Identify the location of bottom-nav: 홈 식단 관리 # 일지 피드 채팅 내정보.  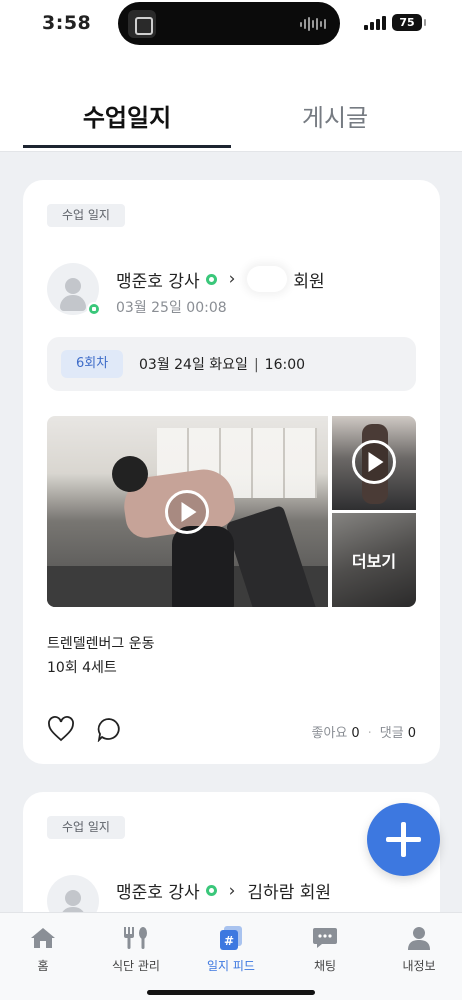
(231, 956).